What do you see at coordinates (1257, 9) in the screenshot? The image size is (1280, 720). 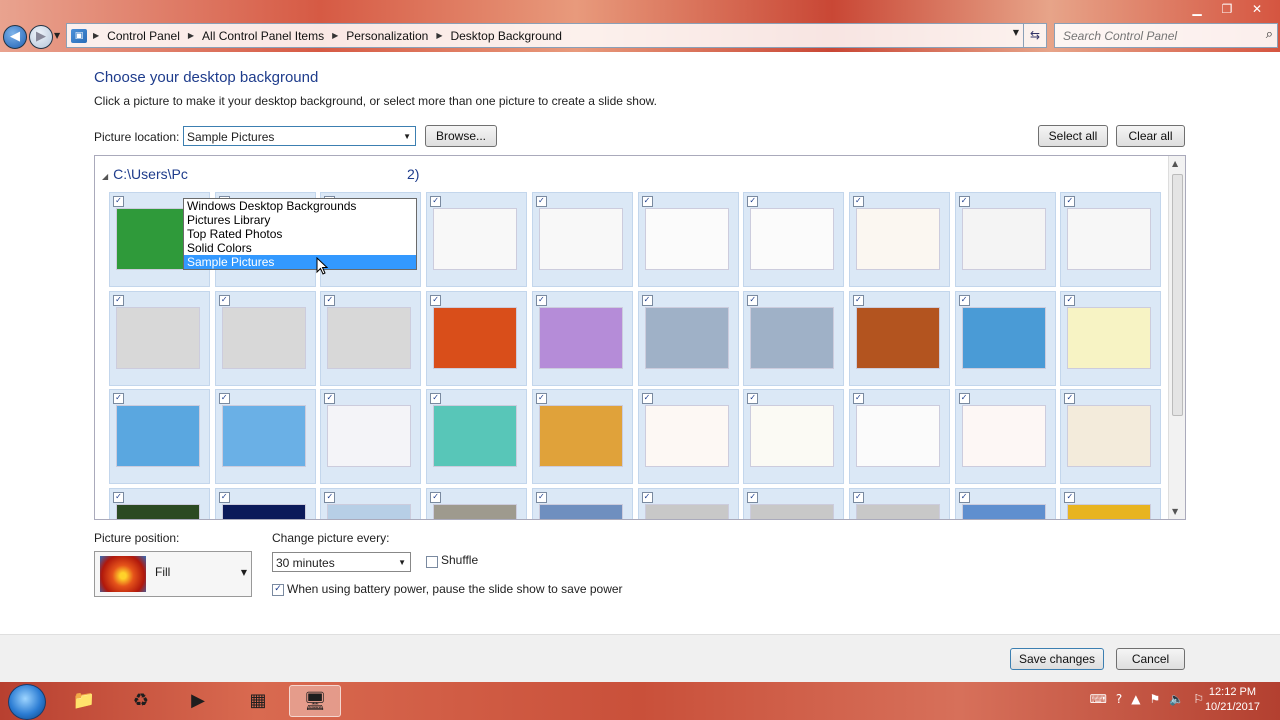 I see `close-button: ✕` at bounding box center [1257, 9].